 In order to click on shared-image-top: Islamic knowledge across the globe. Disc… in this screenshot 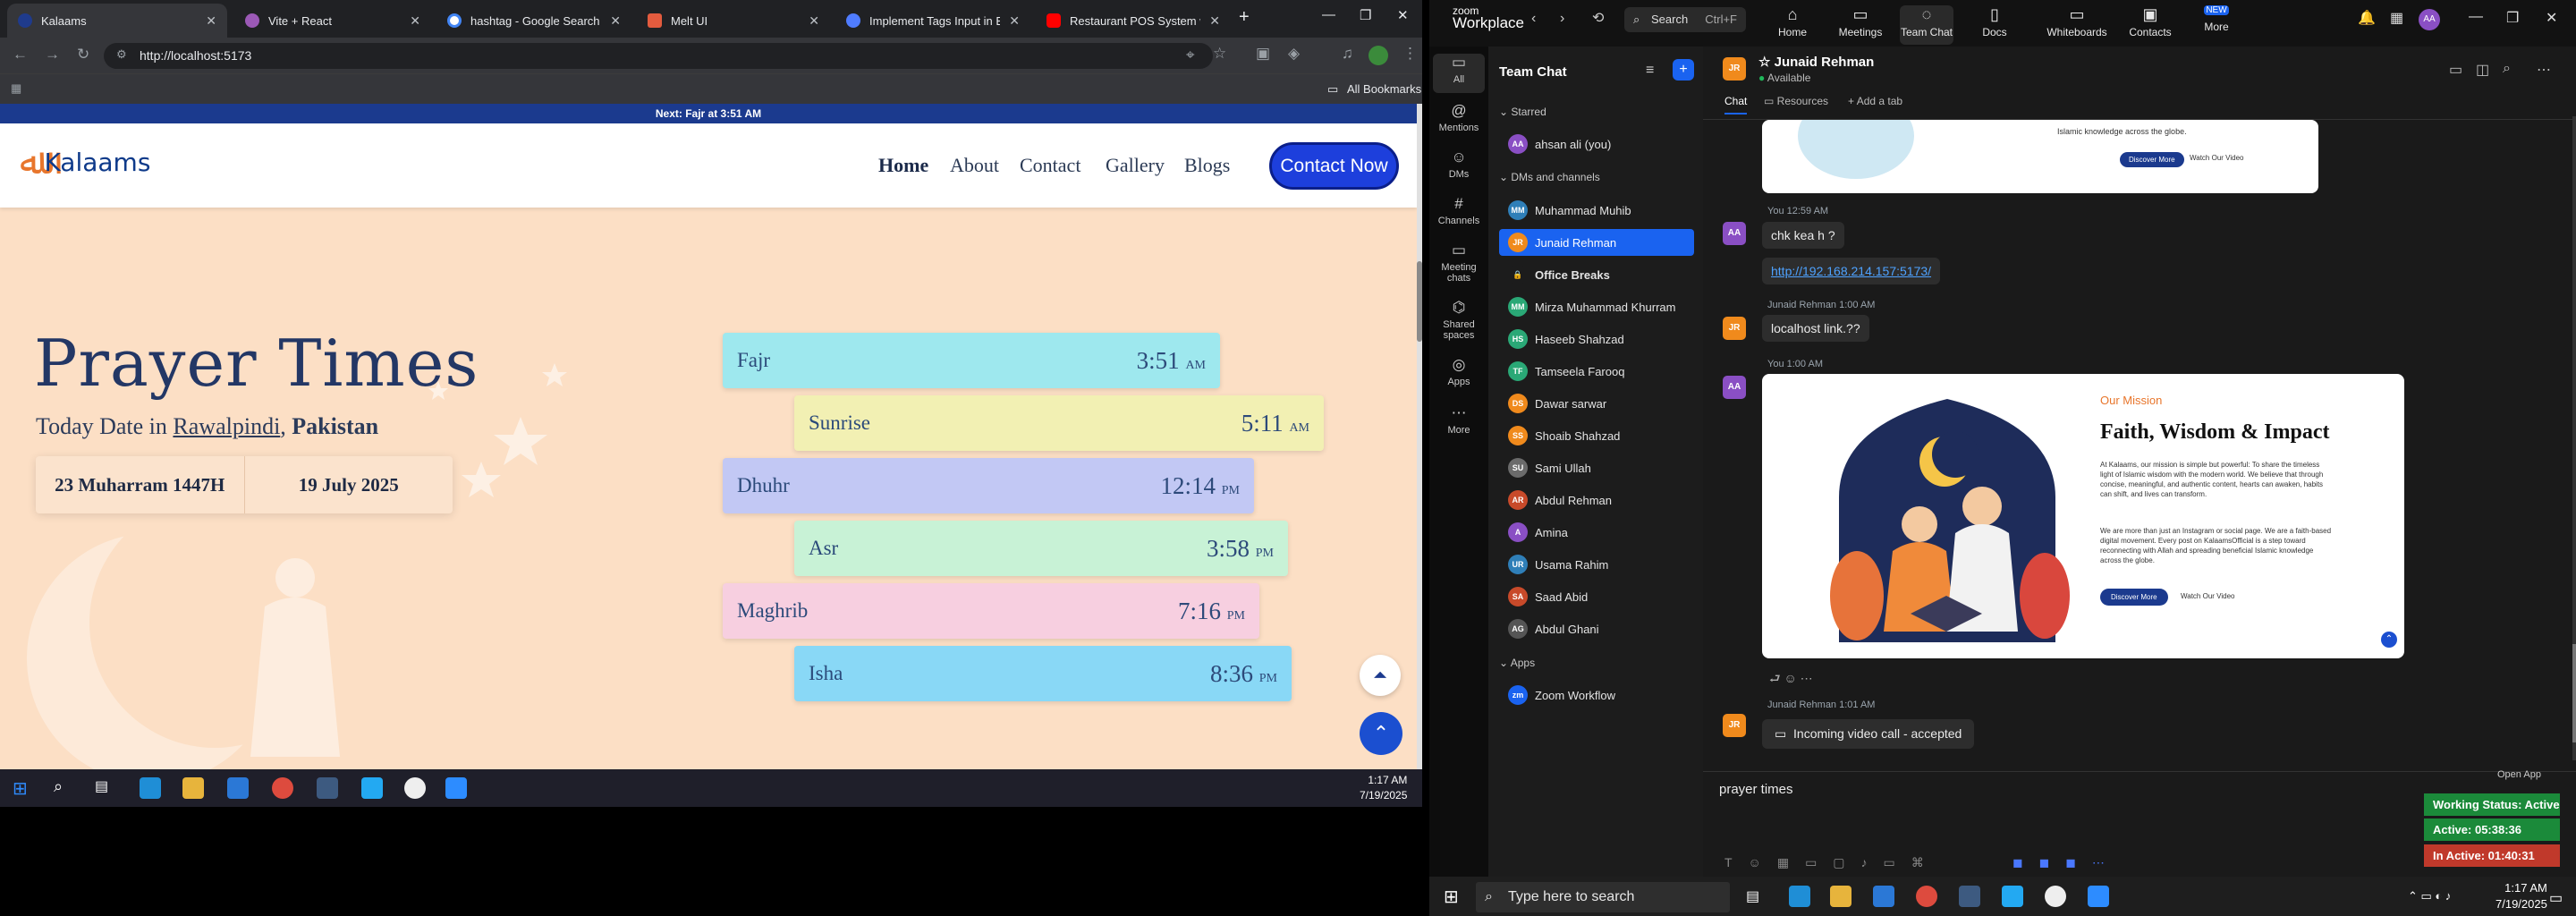, I will do `click(2040, 156)`.